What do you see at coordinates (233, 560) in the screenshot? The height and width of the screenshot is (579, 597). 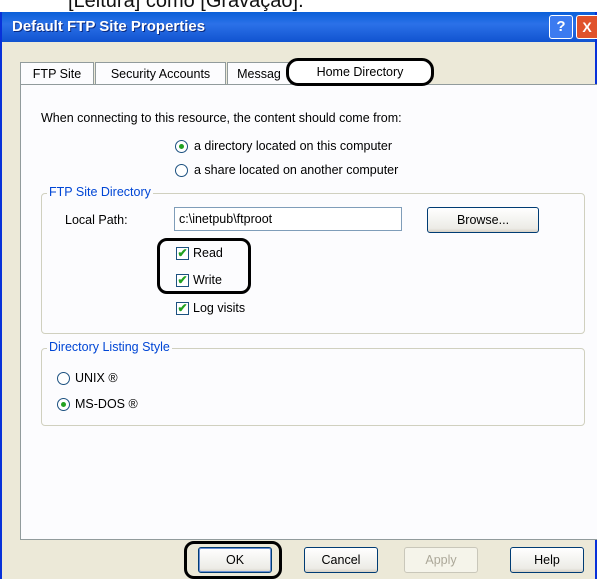 I see `highlight-oval-ok` at bounding box center [233, 560].